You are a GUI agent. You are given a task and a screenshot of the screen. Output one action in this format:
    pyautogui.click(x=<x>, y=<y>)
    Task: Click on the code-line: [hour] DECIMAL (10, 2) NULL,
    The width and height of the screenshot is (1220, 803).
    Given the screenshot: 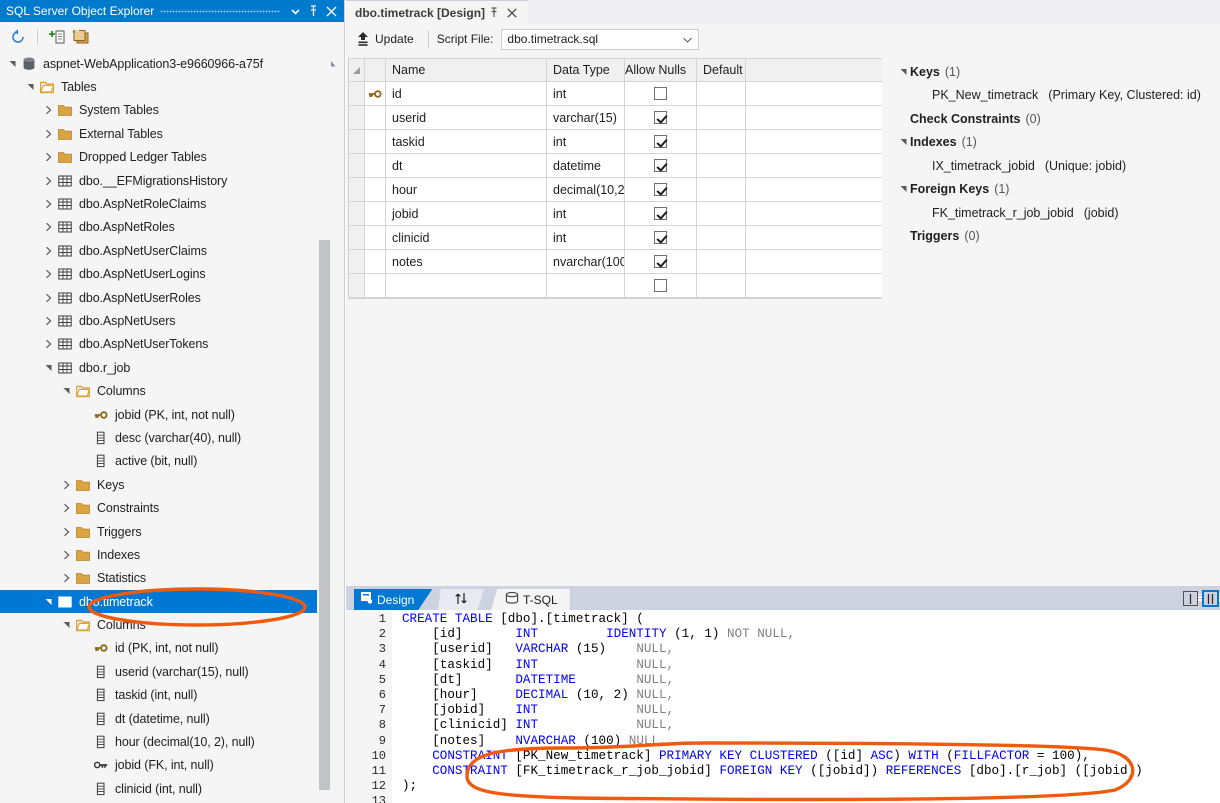 What is the action you would take?
    pyautogui.click(x=811, y=695)
    